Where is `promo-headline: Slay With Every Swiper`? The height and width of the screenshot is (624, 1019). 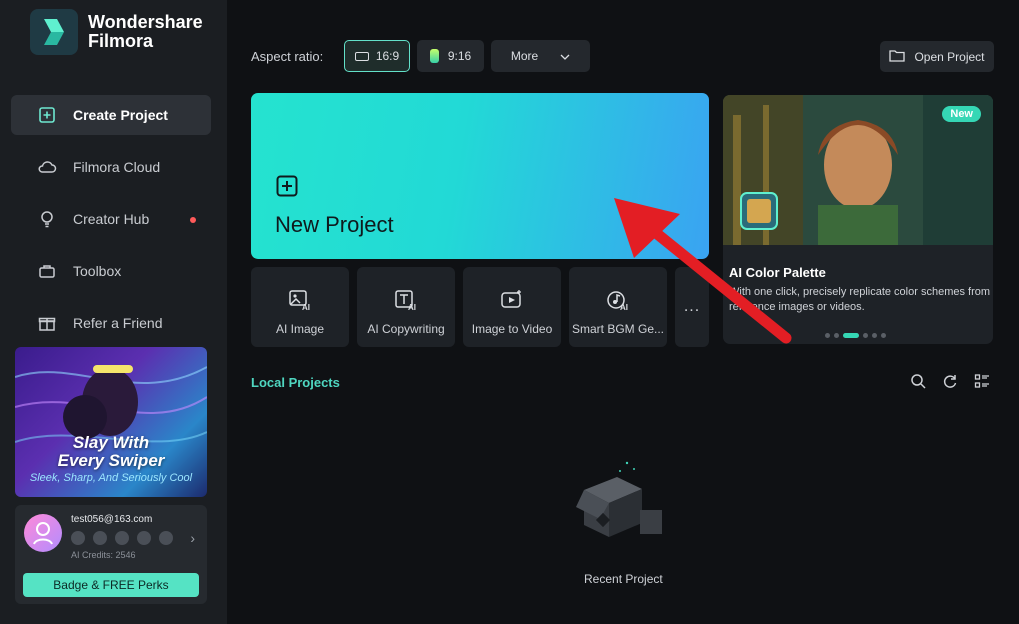
promo-headline: Slay With Every Swiper is located at coordinates (111, 452).